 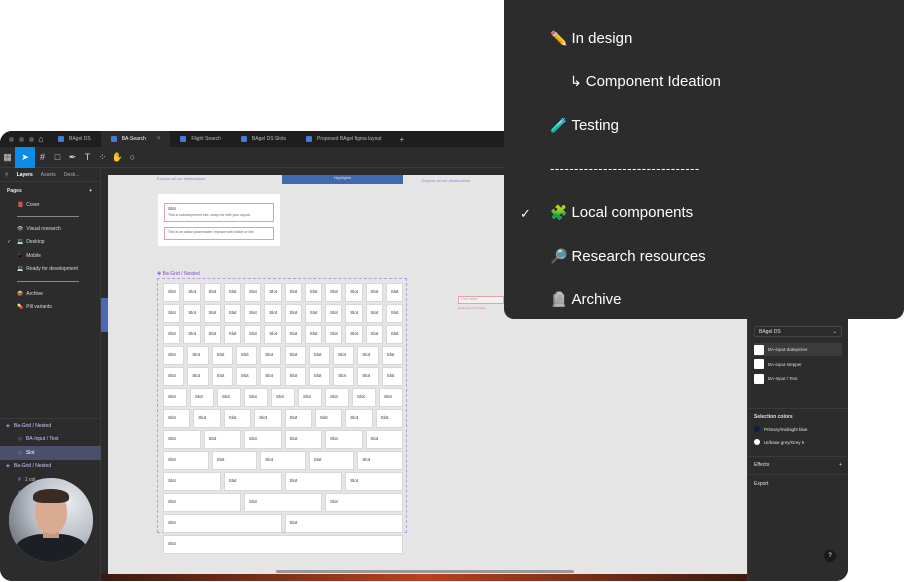 What do you see at coordinates (87, 157) in the screenshot?
I see `text-icon: T` at bounding box center [87, 157].